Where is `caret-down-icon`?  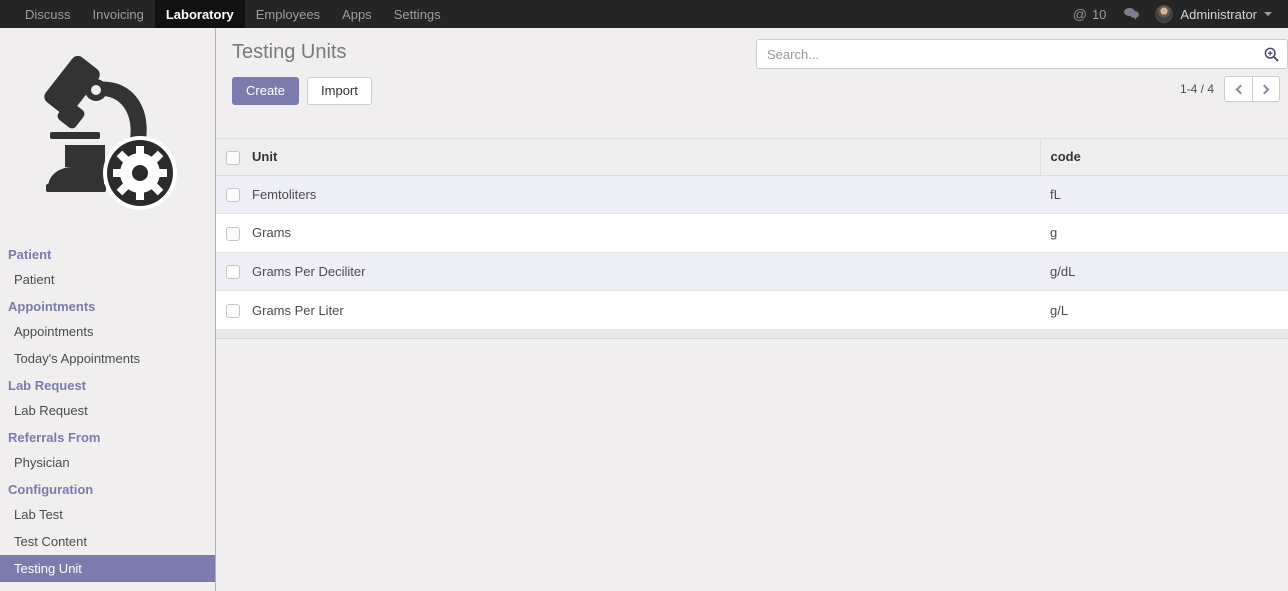 caret-down-icon is located at coordinates (1268, 14).